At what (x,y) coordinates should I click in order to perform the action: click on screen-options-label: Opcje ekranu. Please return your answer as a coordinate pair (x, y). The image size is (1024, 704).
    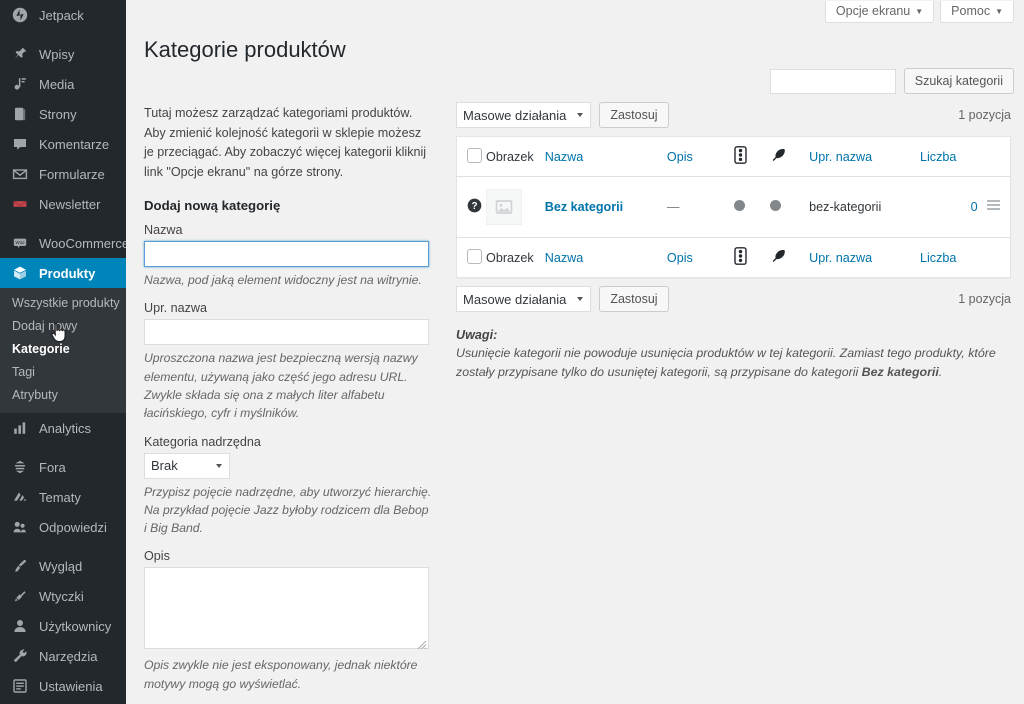
    Looking at the image, I should click on (873, 11).